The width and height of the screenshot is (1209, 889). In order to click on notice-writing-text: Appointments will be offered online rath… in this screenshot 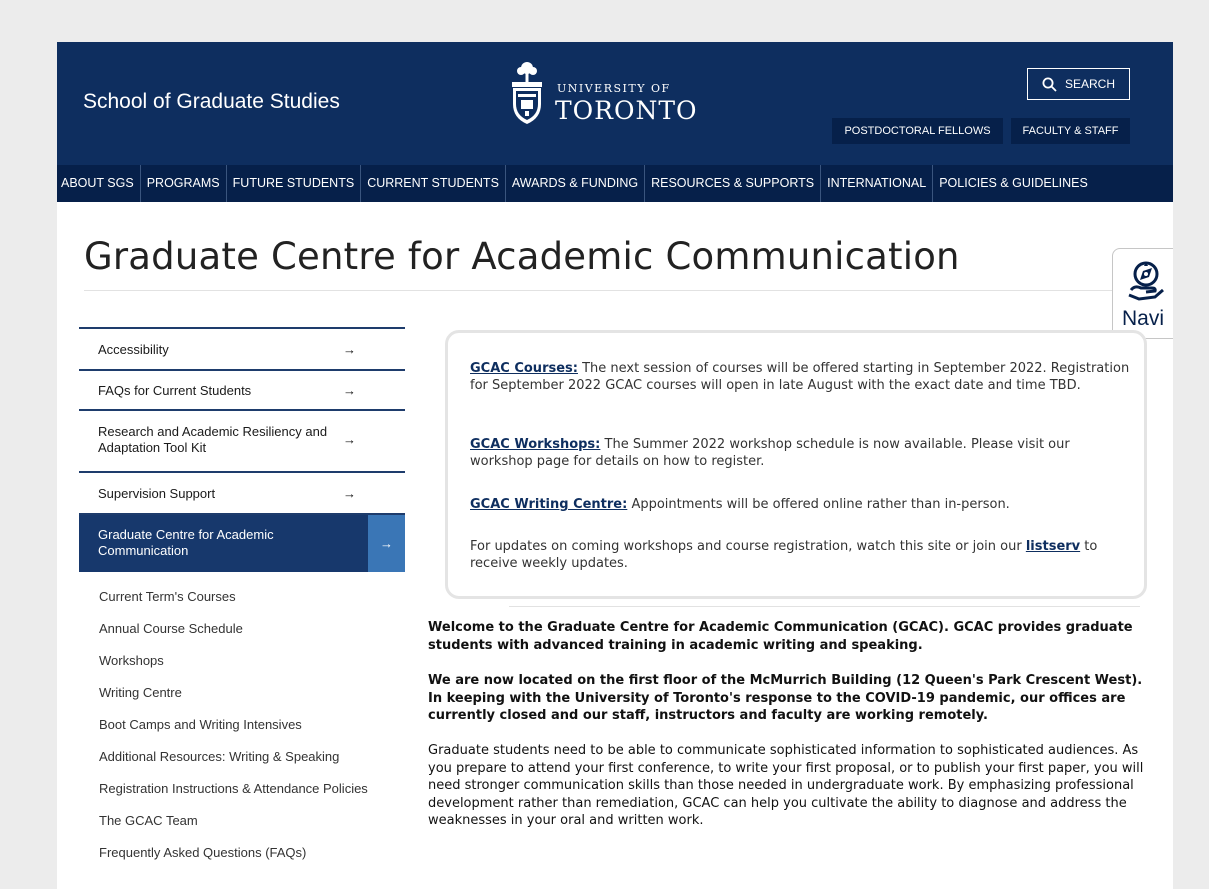, I will do `click(818, 504)`.